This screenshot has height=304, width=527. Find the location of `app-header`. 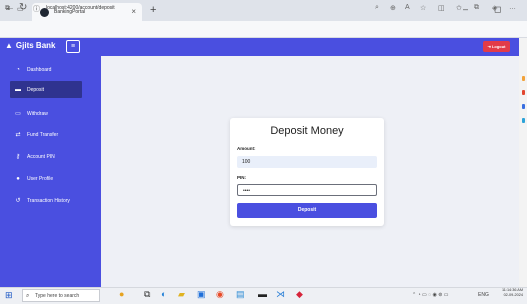

app-header is located at coordinates (310, 47).